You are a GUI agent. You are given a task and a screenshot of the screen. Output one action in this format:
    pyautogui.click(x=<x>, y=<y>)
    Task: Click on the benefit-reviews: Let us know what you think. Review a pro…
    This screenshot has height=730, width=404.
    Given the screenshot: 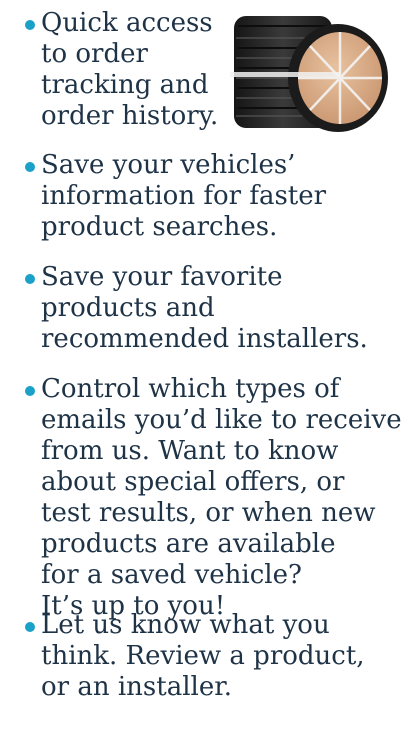 What is the action you would take?
    pyautogui.click(x=202, y=656)
    